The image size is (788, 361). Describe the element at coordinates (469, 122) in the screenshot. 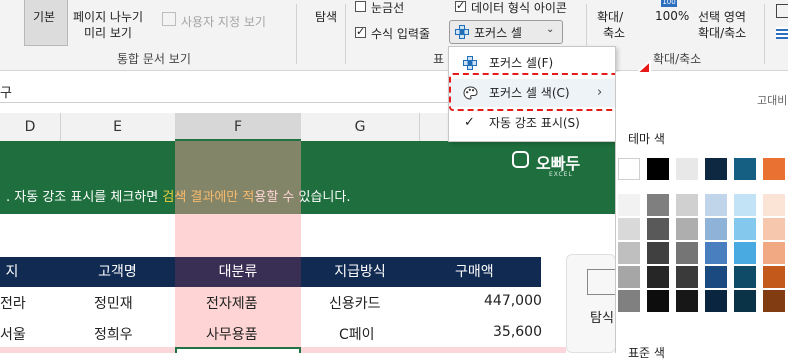

I see `checkmark-icon: ✓` at that location.